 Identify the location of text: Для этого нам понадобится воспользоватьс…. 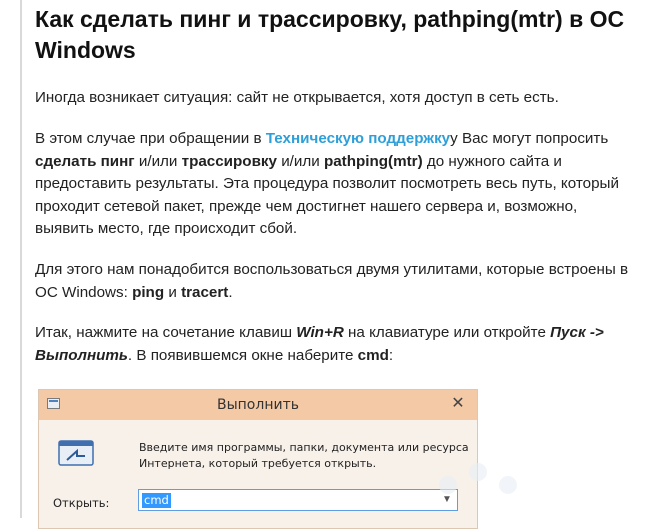
(332, 281).